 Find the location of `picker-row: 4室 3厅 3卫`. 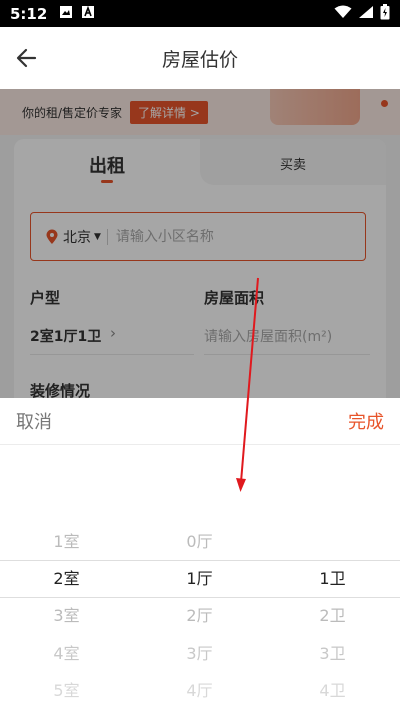

picker-row: 4室 3厅 3卫 is located at coordinates (200, 653).